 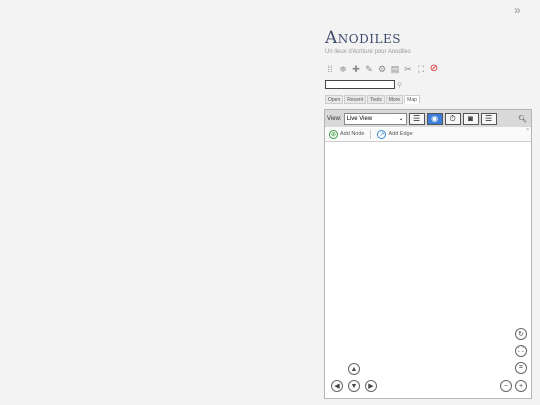 I want to click on collapse-icon: ≑, so click(x=343, y=69).